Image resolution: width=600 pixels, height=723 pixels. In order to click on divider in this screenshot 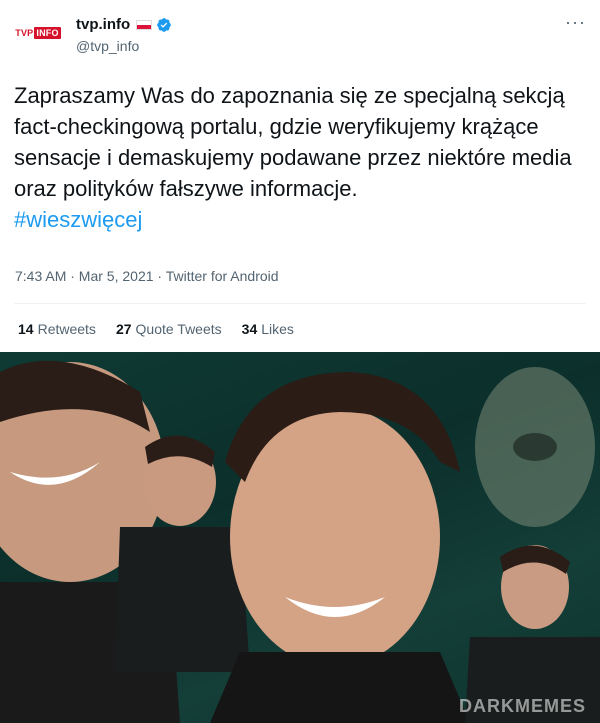, I will do `click(300, 303)`.